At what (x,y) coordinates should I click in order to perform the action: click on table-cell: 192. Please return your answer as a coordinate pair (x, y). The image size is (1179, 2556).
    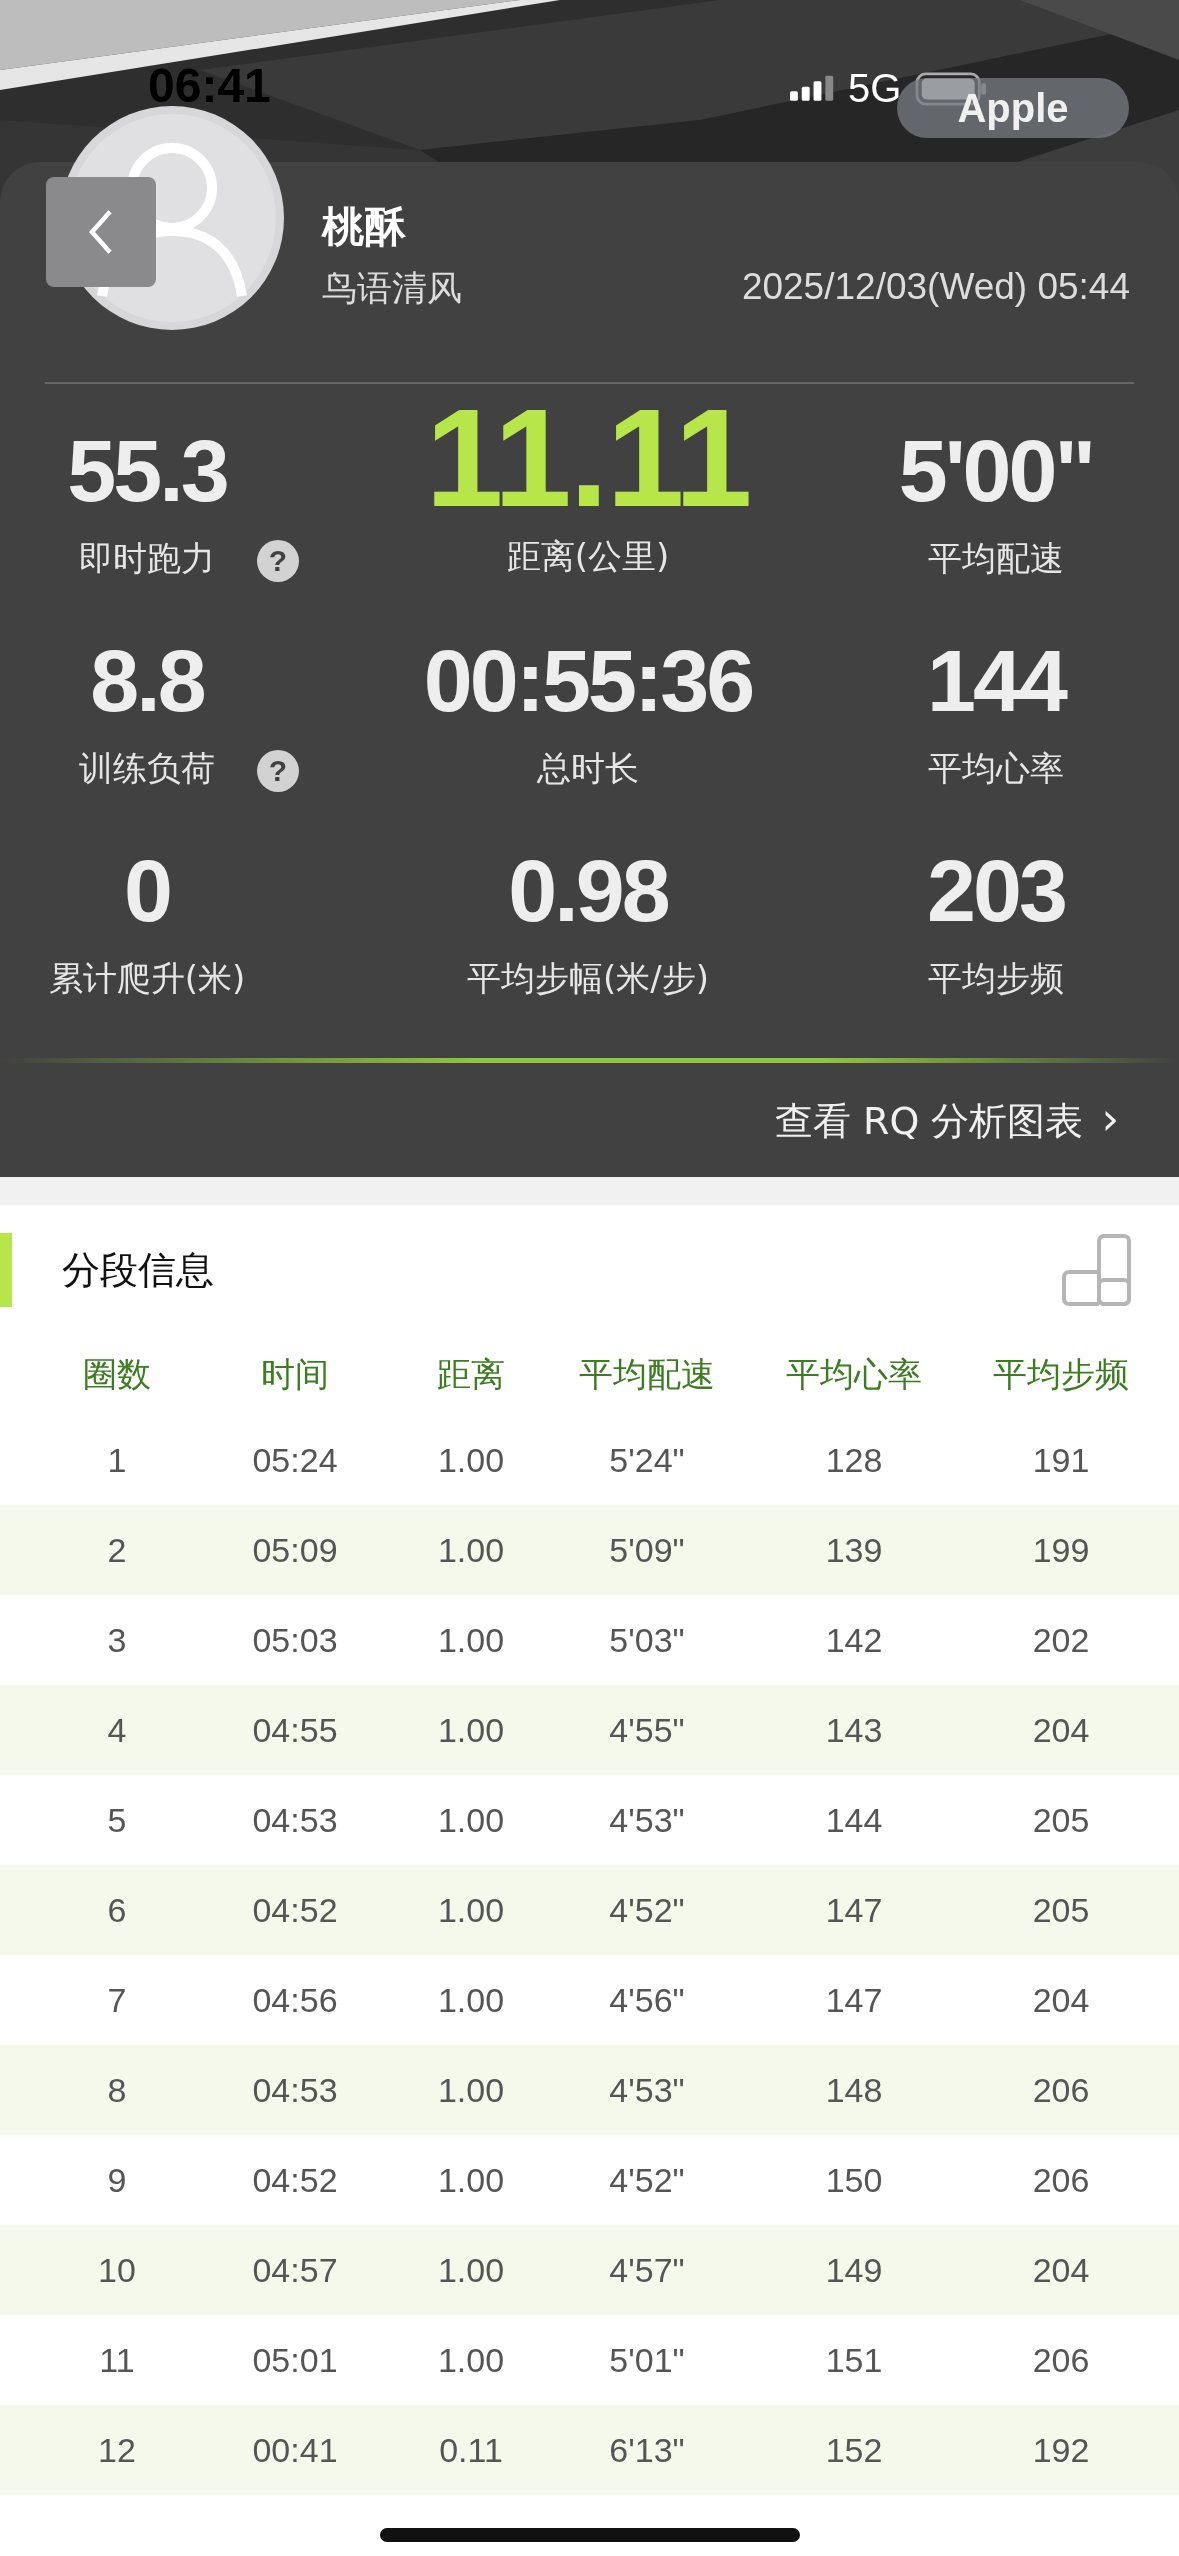
    Looking at the image, I should click on (1061, 2450).